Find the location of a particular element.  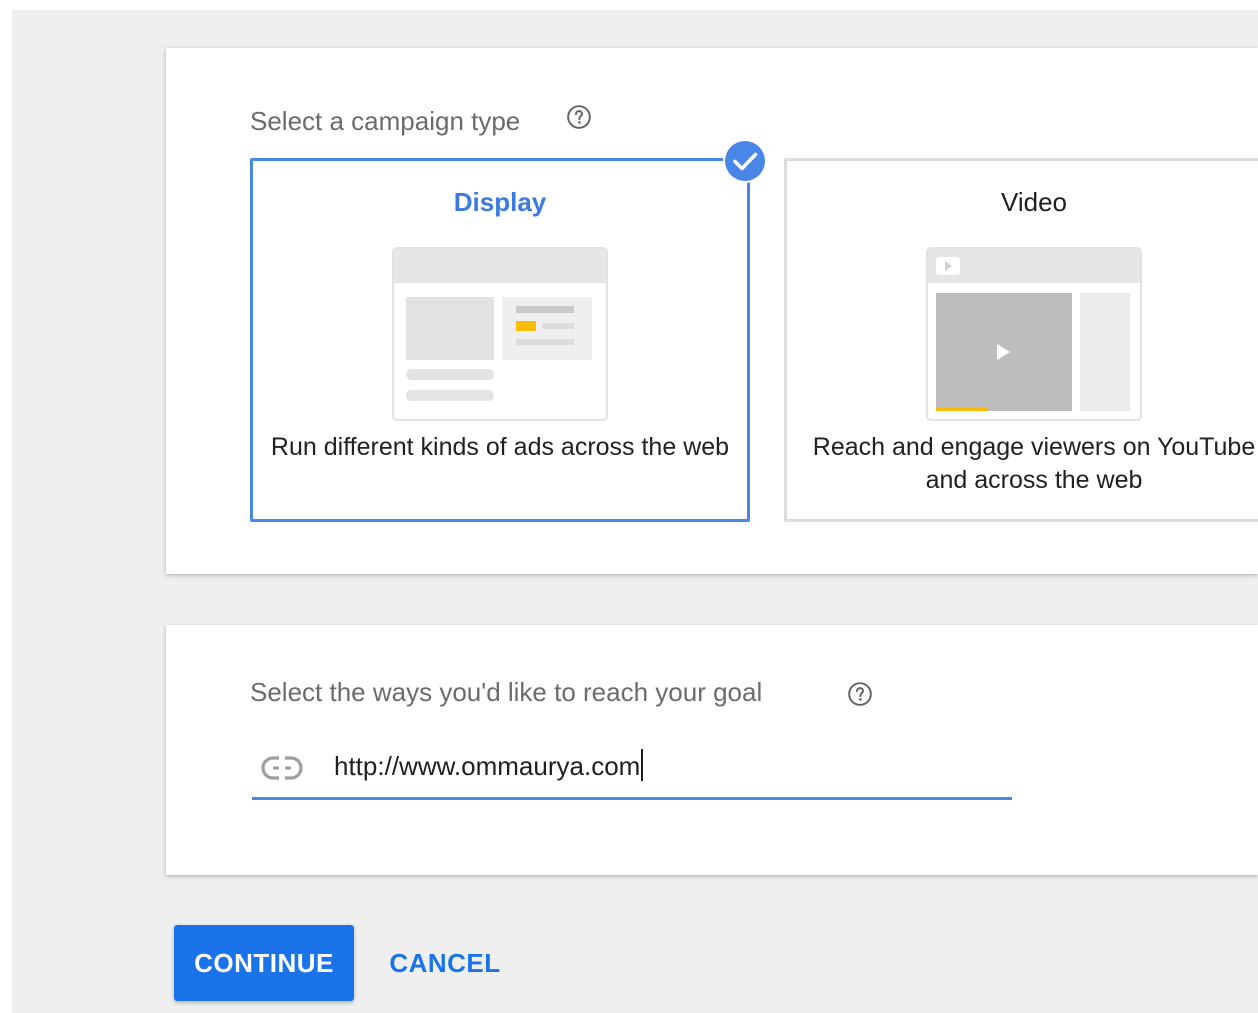

url-value: http://www.ommaurya.com is located at coordinates (487, 766).